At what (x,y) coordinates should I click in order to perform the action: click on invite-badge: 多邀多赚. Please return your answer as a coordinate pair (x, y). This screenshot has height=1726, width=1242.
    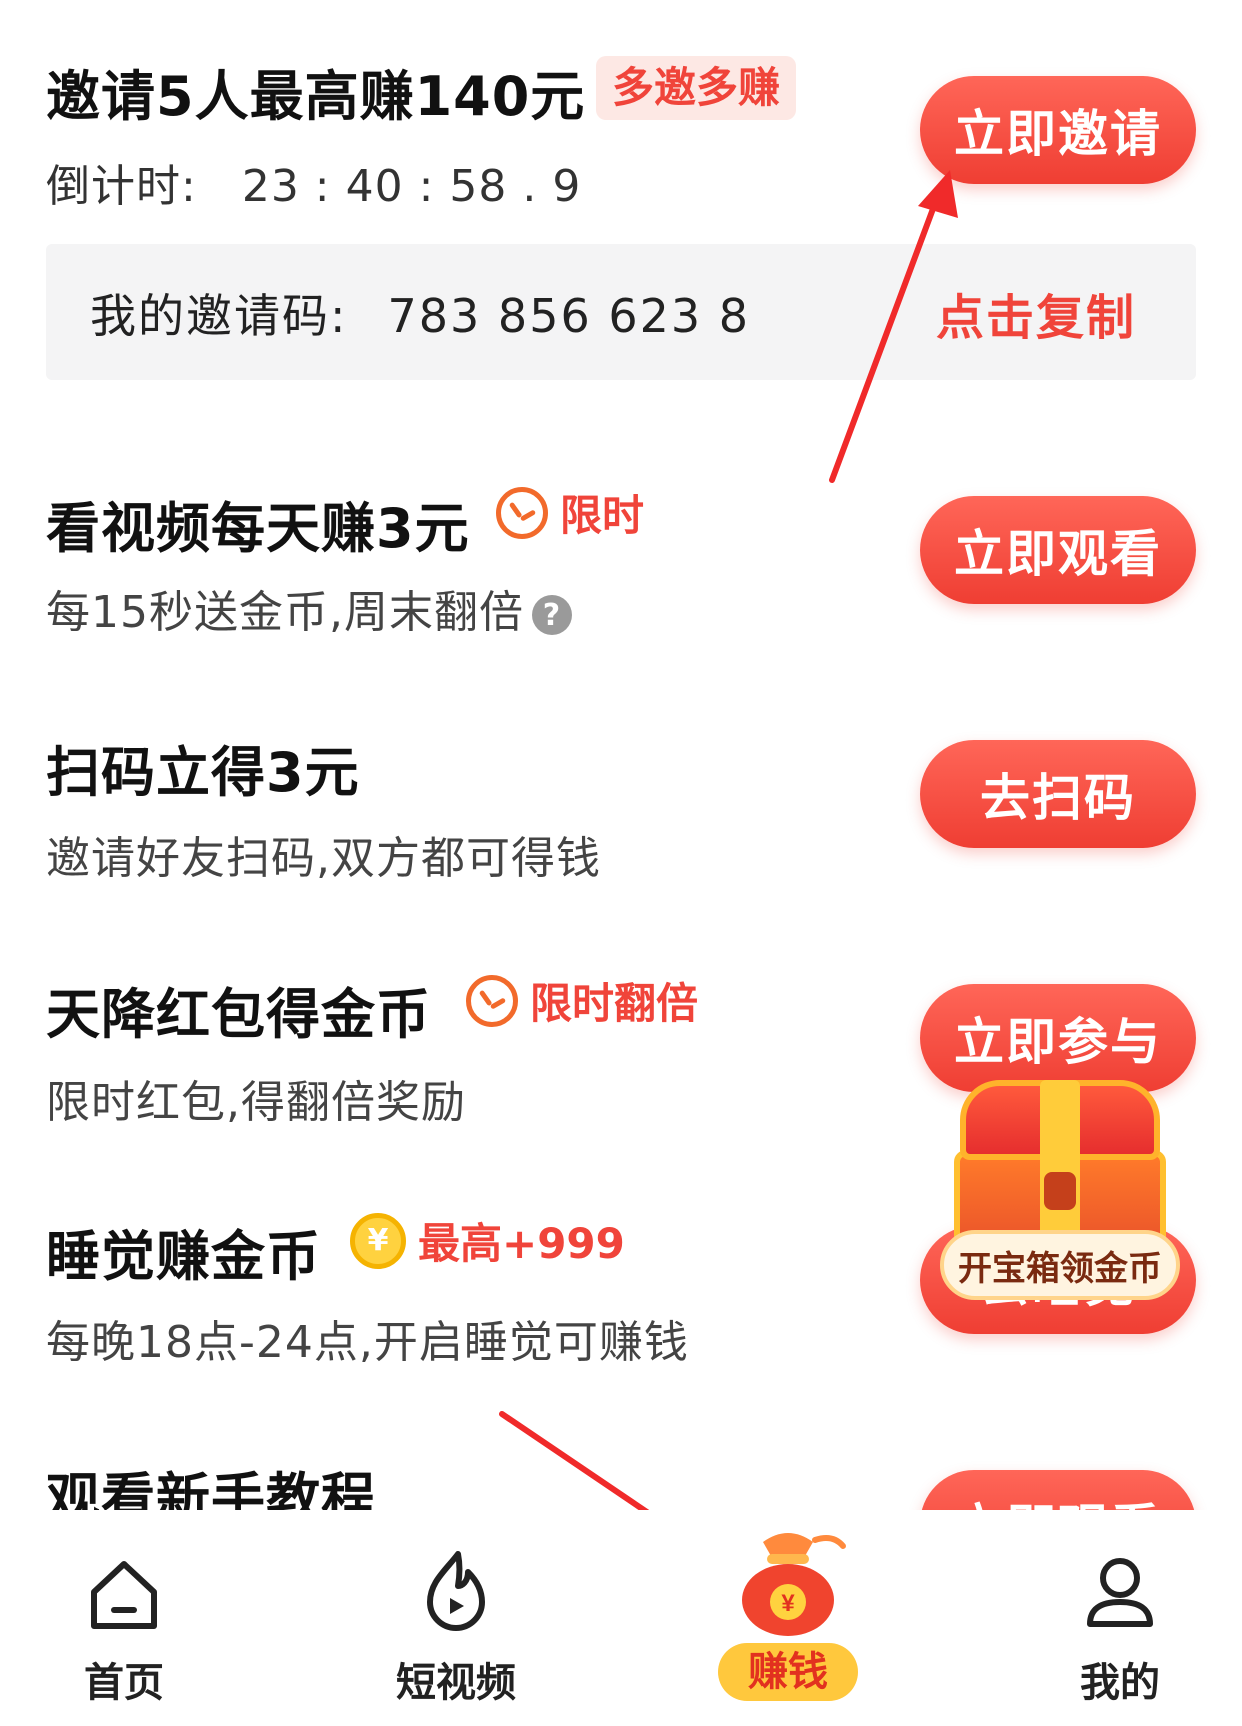
    Looking at the image, I should click on (696, 88).